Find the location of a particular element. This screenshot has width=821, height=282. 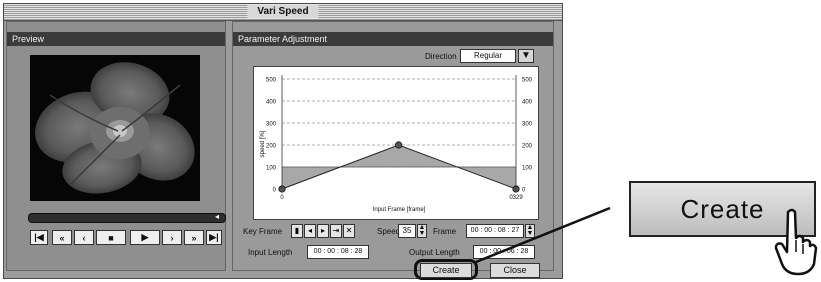

callout-label: Create is located at coordinates (722, 208).